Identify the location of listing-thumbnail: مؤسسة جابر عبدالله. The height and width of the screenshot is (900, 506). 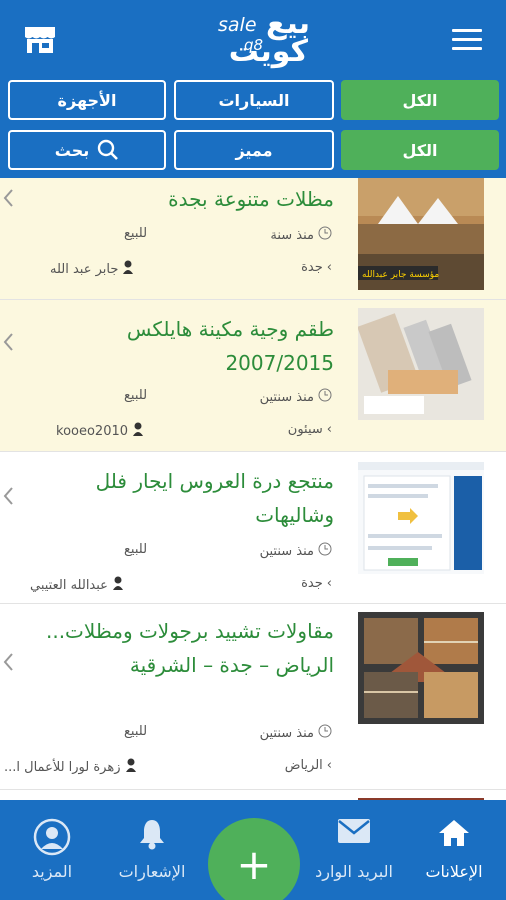
(421, 234).